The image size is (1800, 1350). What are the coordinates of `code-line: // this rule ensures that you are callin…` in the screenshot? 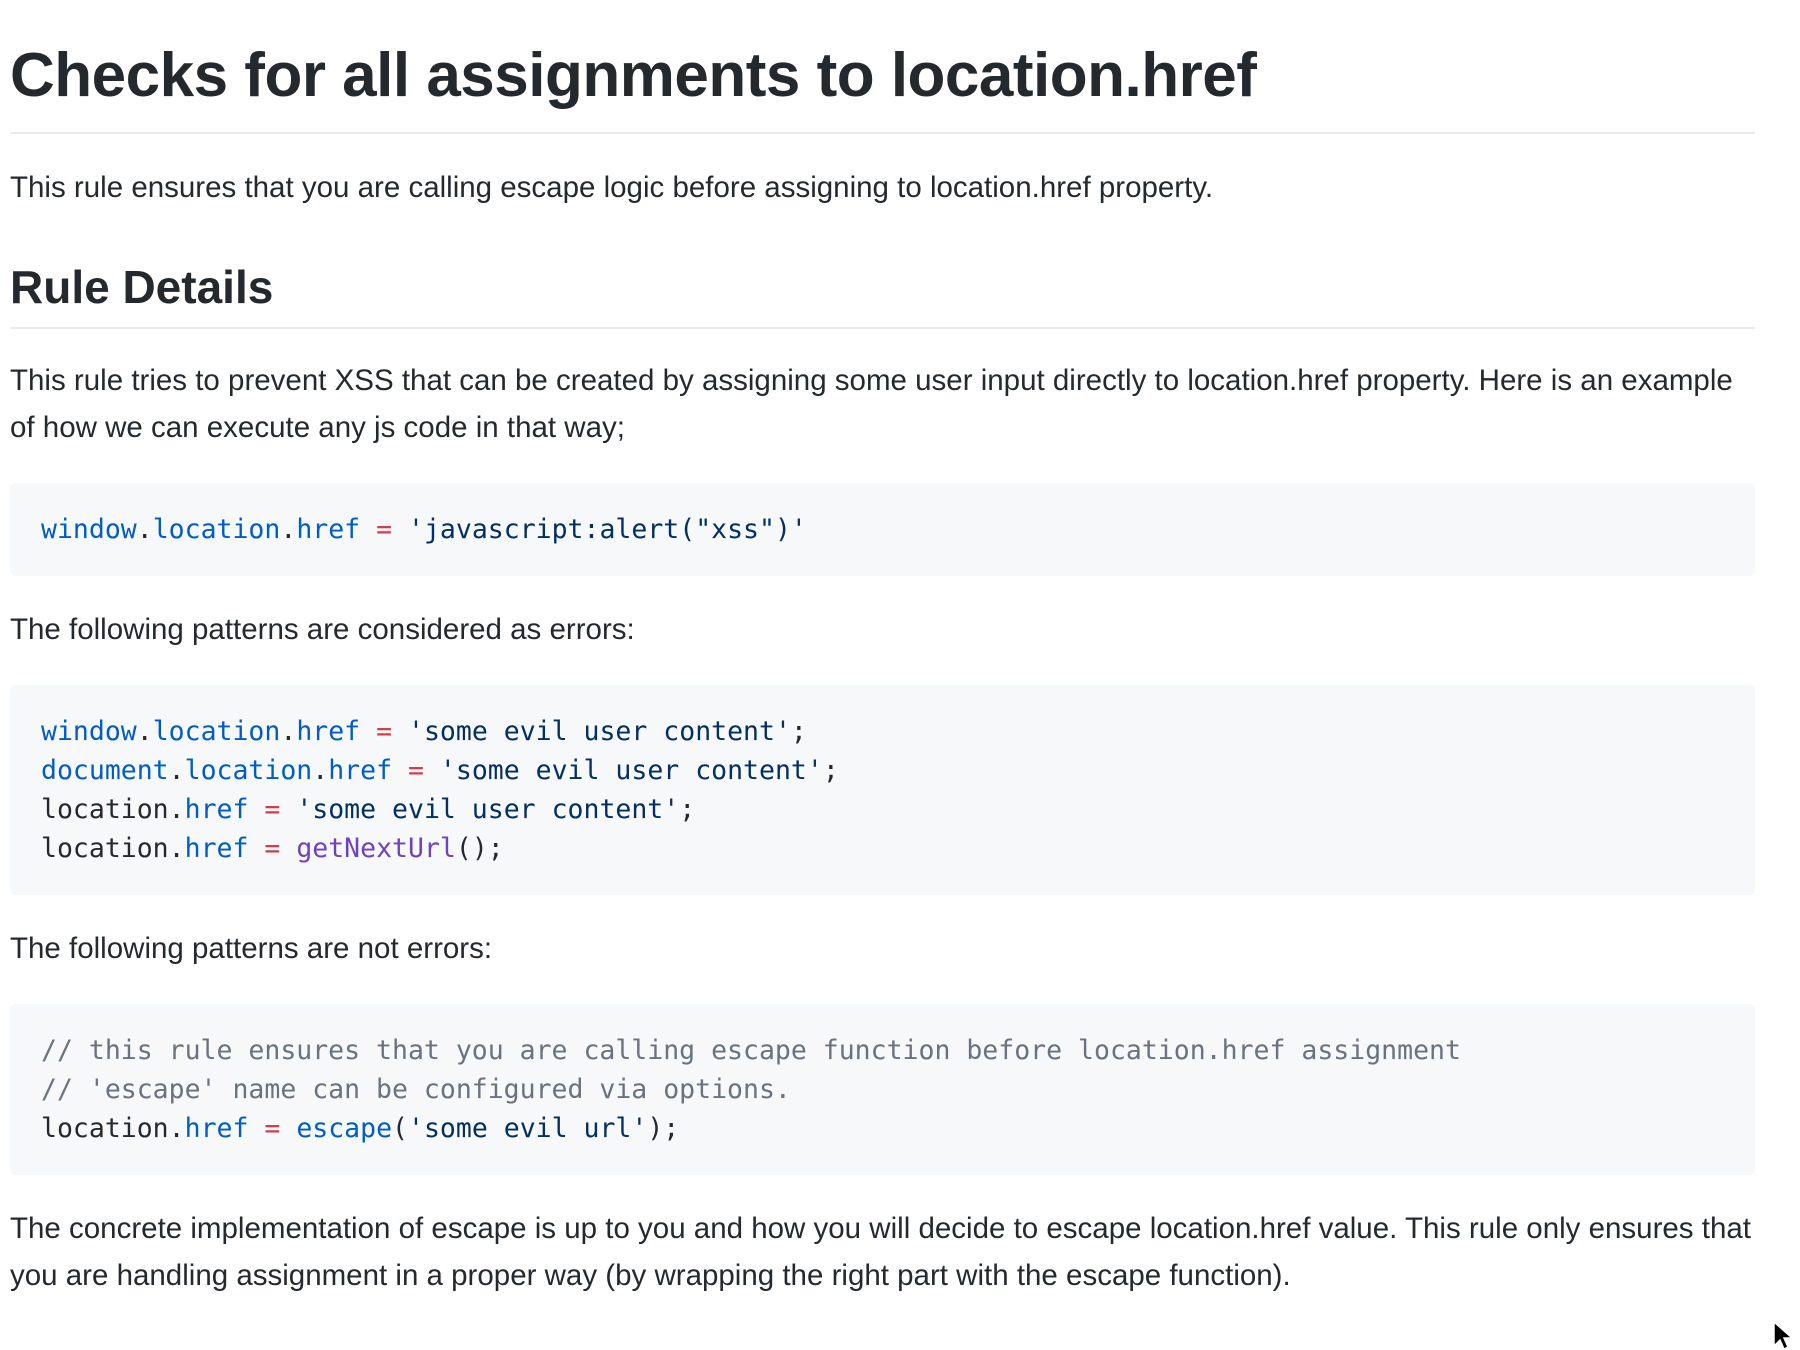 It's located at (882, 1050).